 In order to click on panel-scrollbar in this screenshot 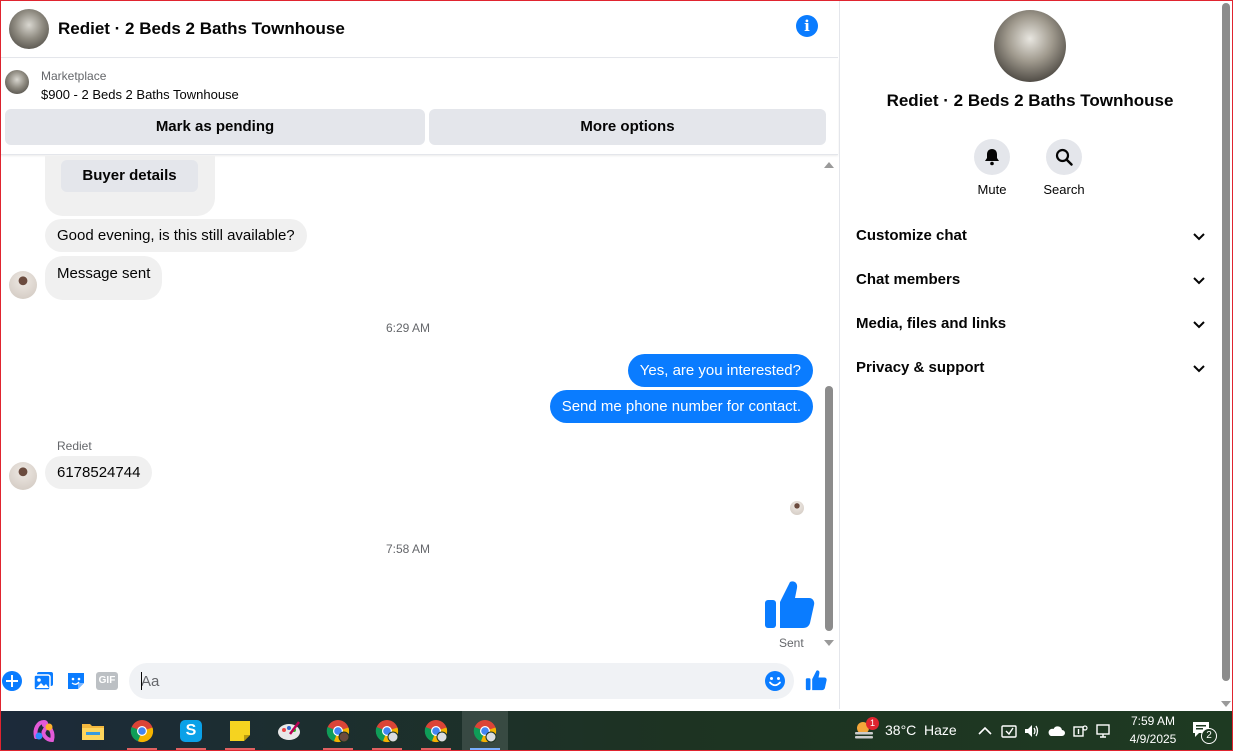, I will do `click(1226, 355)`.